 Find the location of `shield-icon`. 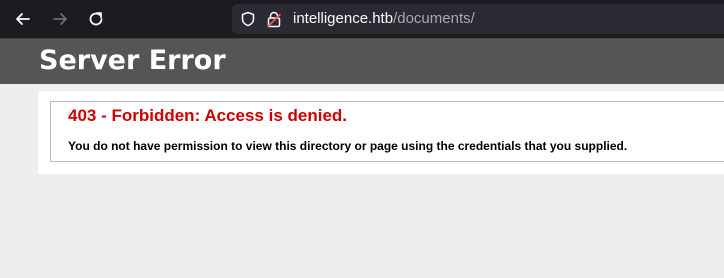

shield-icon is located at coordinates (248, 19).